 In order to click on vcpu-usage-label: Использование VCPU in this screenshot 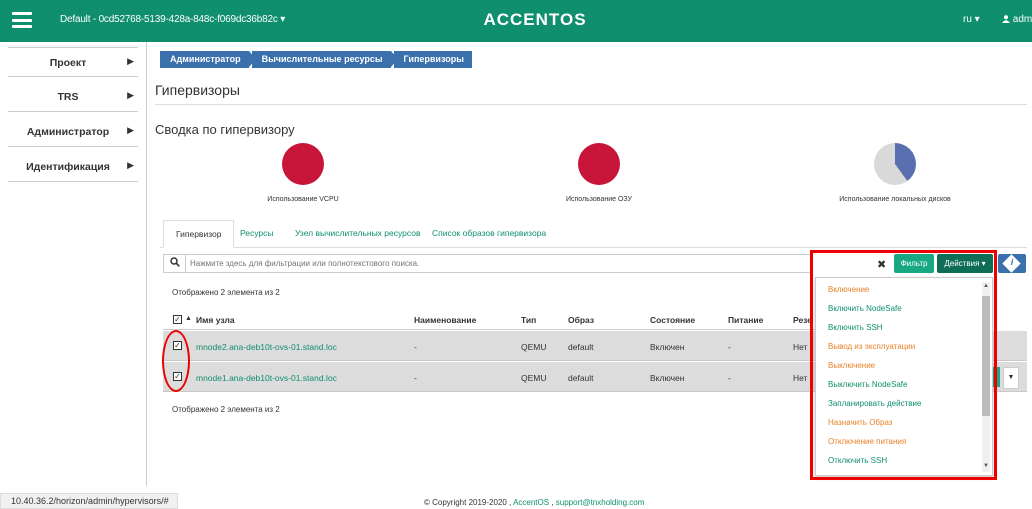, I will do `click(303, 199)`.